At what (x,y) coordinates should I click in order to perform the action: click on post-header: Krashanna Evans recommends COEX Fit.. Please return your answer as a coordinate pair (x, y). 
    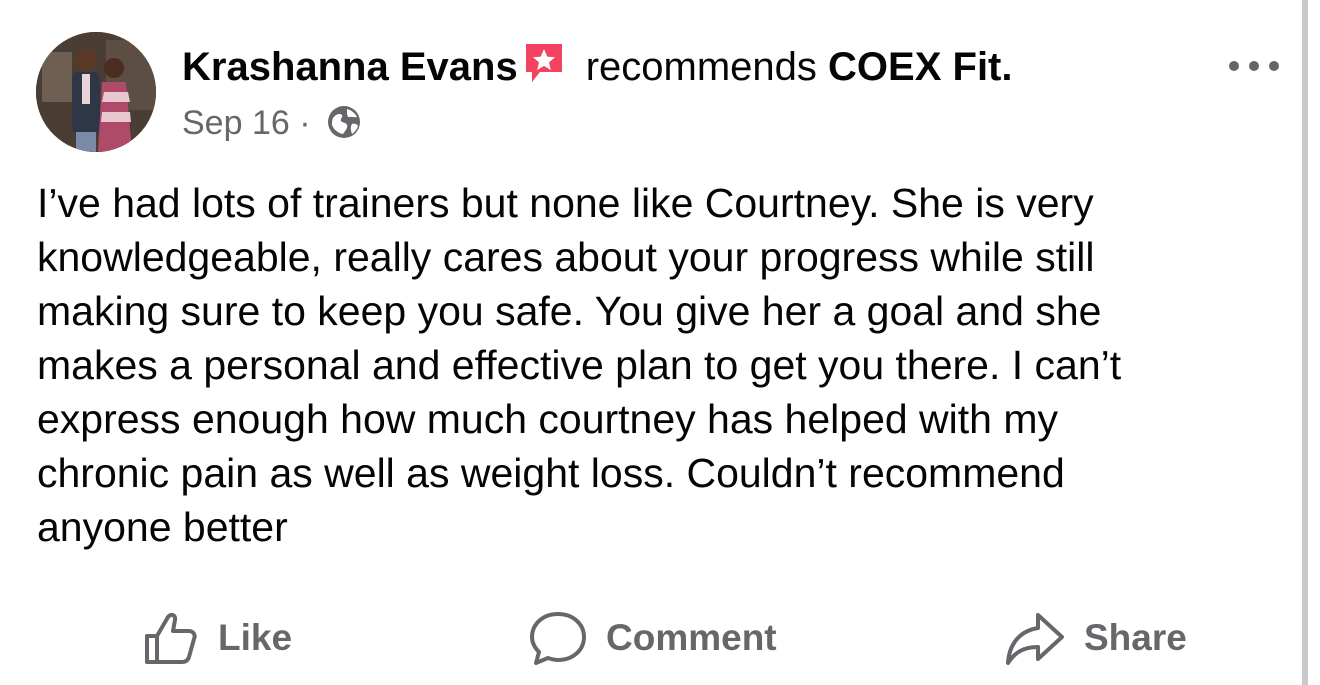
    Looking at the image, I should click on (597, 66).